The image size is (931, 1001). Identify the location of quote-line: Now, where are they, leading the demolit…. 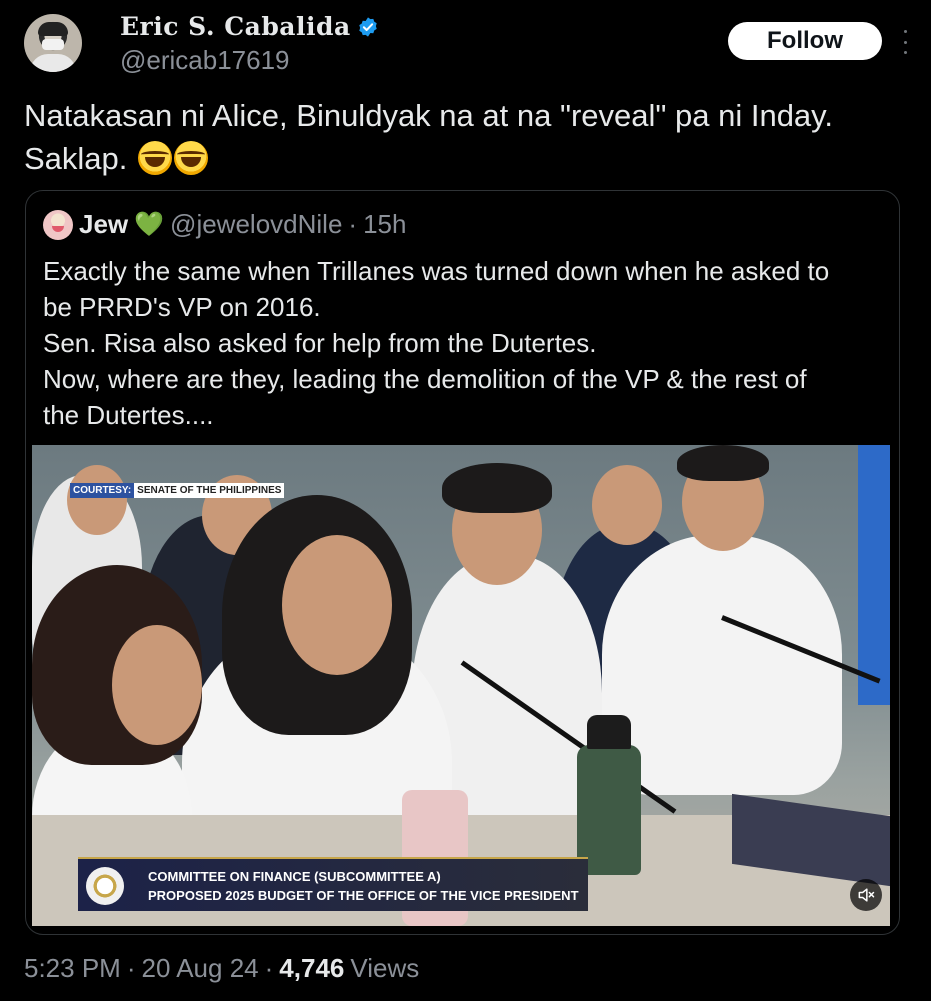
(425, 379).